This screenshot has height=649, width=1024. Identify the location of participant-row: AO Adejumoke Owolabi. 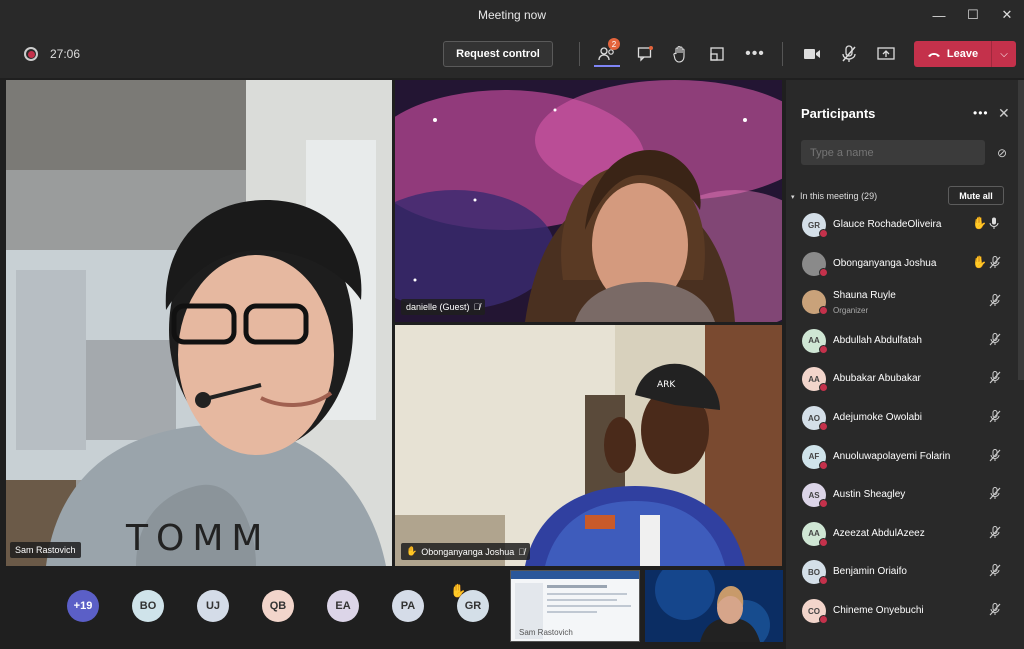
(905, 418).